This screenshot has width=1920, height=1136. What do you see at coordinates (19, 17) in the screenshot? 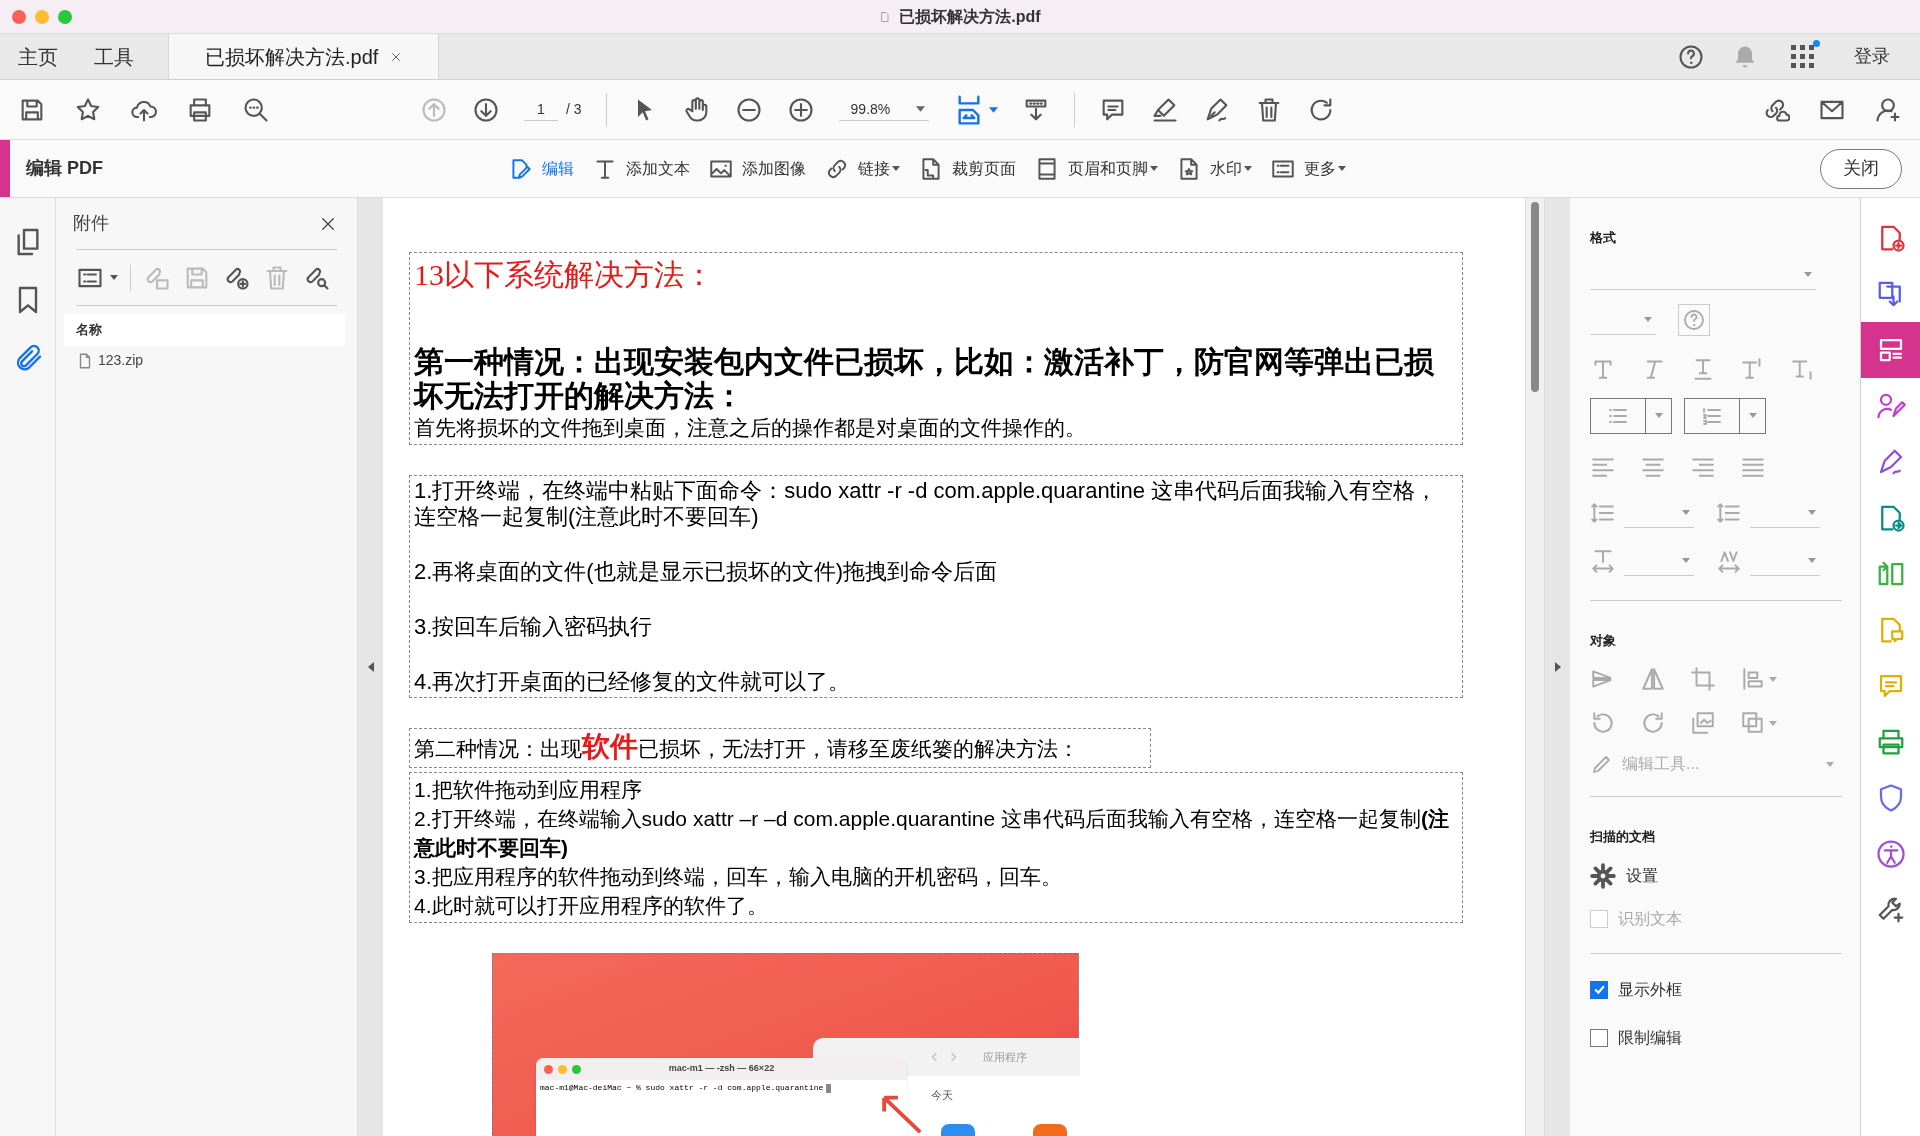
I see `close-window-button` at bounding box center [19, 17].